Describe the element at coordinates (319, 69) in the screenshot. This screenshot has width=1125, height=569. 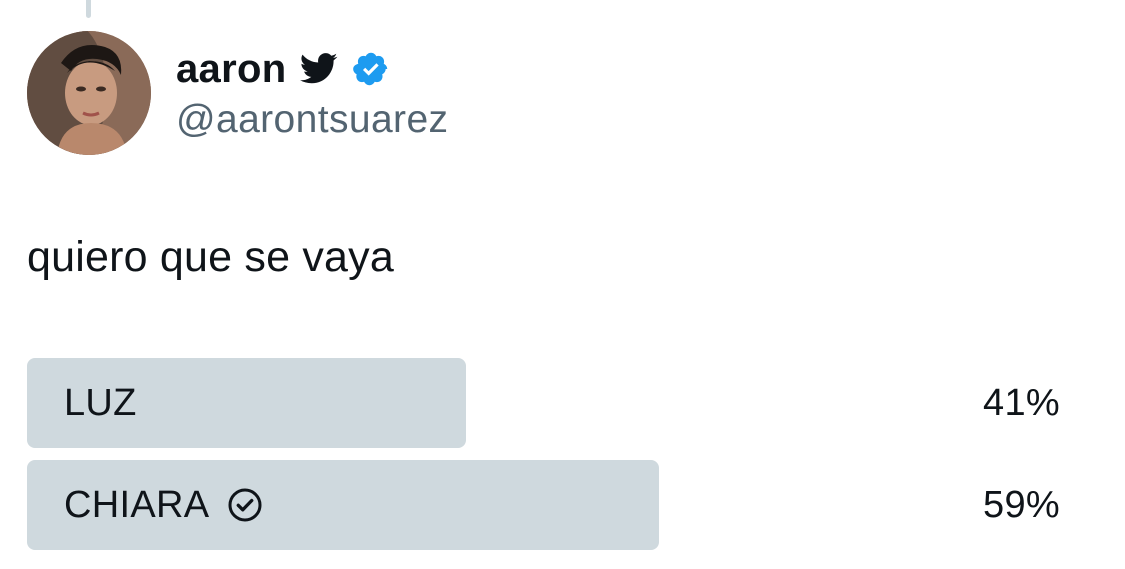
I see `twitter-bird-icon` at that location.